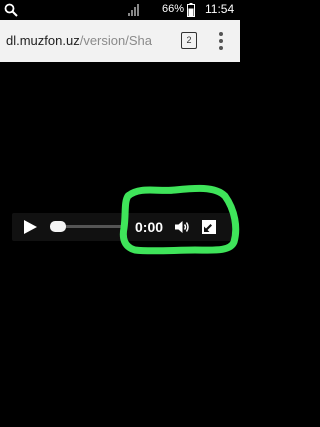 The width and height of the screenshot is (320, 427). What do you see at coordinates (209, 227) in the screenshot?
I see `fullscreen-icon` at bounding box center [209, 227].